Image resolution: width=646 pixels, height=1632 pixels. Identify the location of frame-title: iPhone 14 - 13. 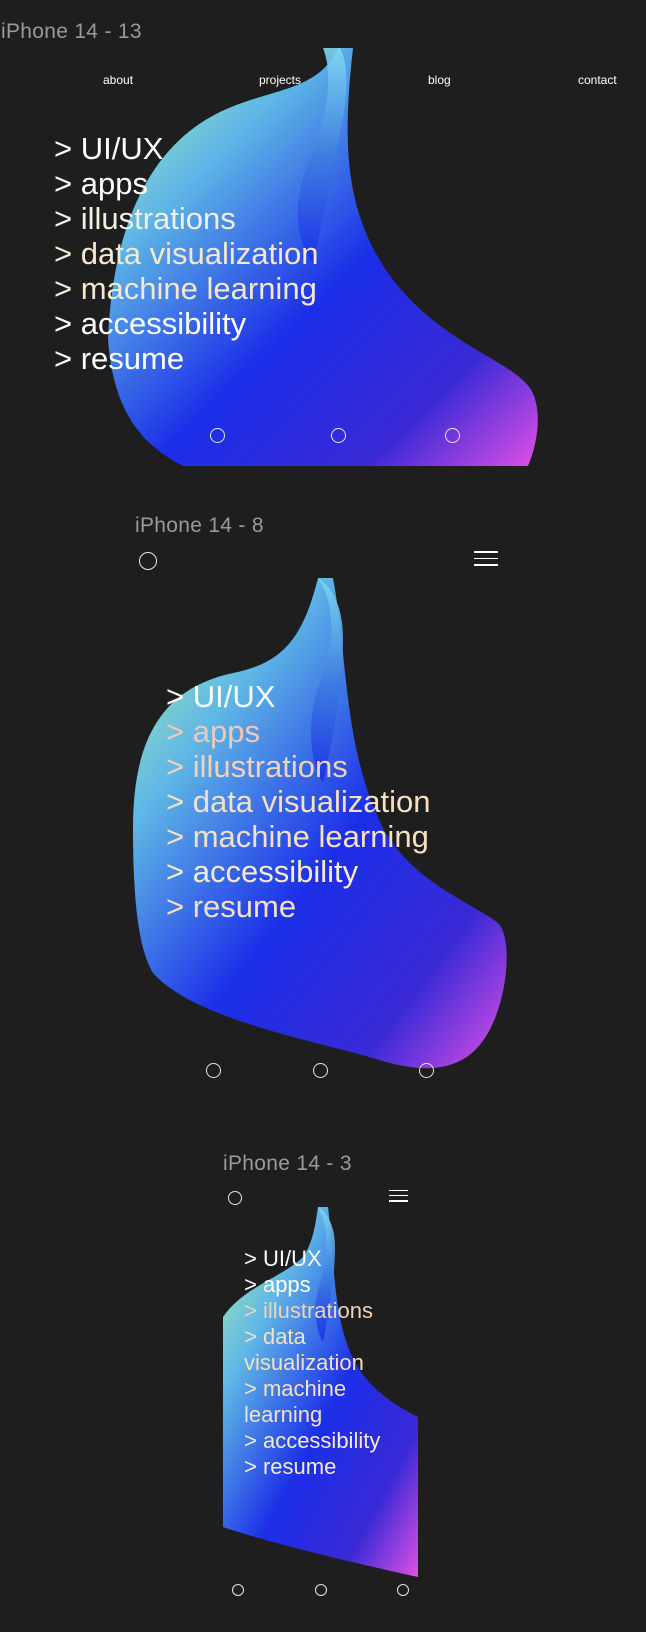
(71, 31).